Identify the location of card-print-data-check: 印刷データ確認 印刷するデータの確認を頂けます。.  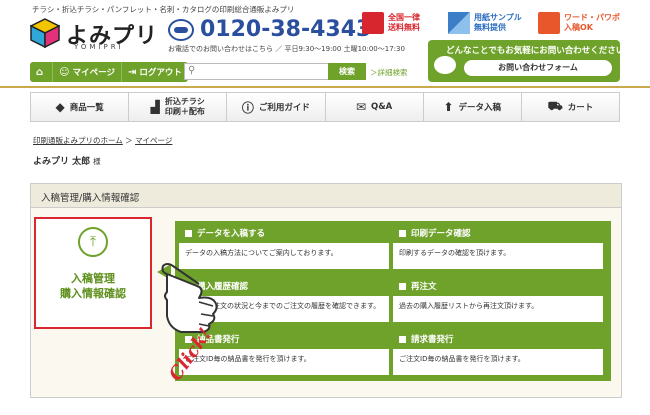
(498, 247).